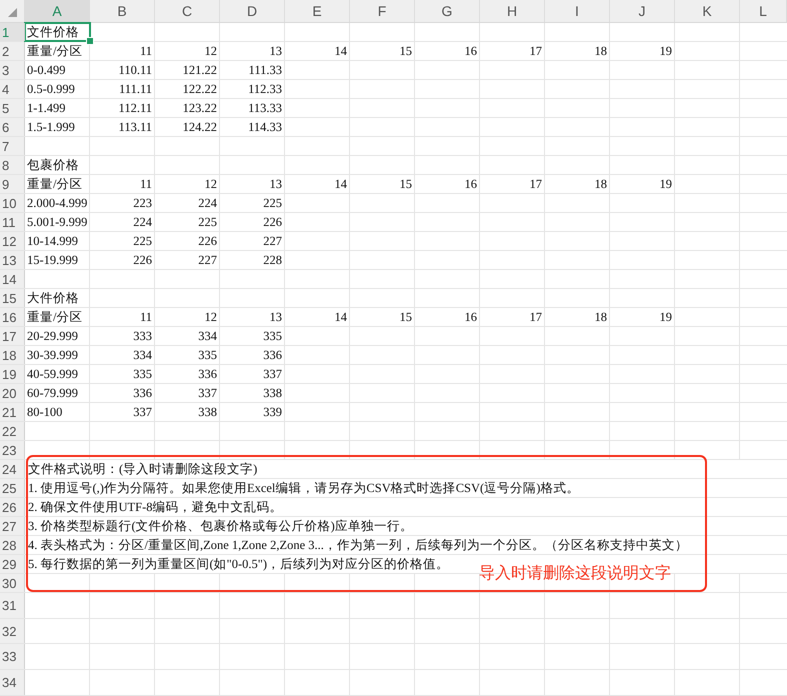  What do you see at coordinates (57, 70) in the screenshot?
I see `table-cell: 0-0.499` at bounding box center [57, 70].